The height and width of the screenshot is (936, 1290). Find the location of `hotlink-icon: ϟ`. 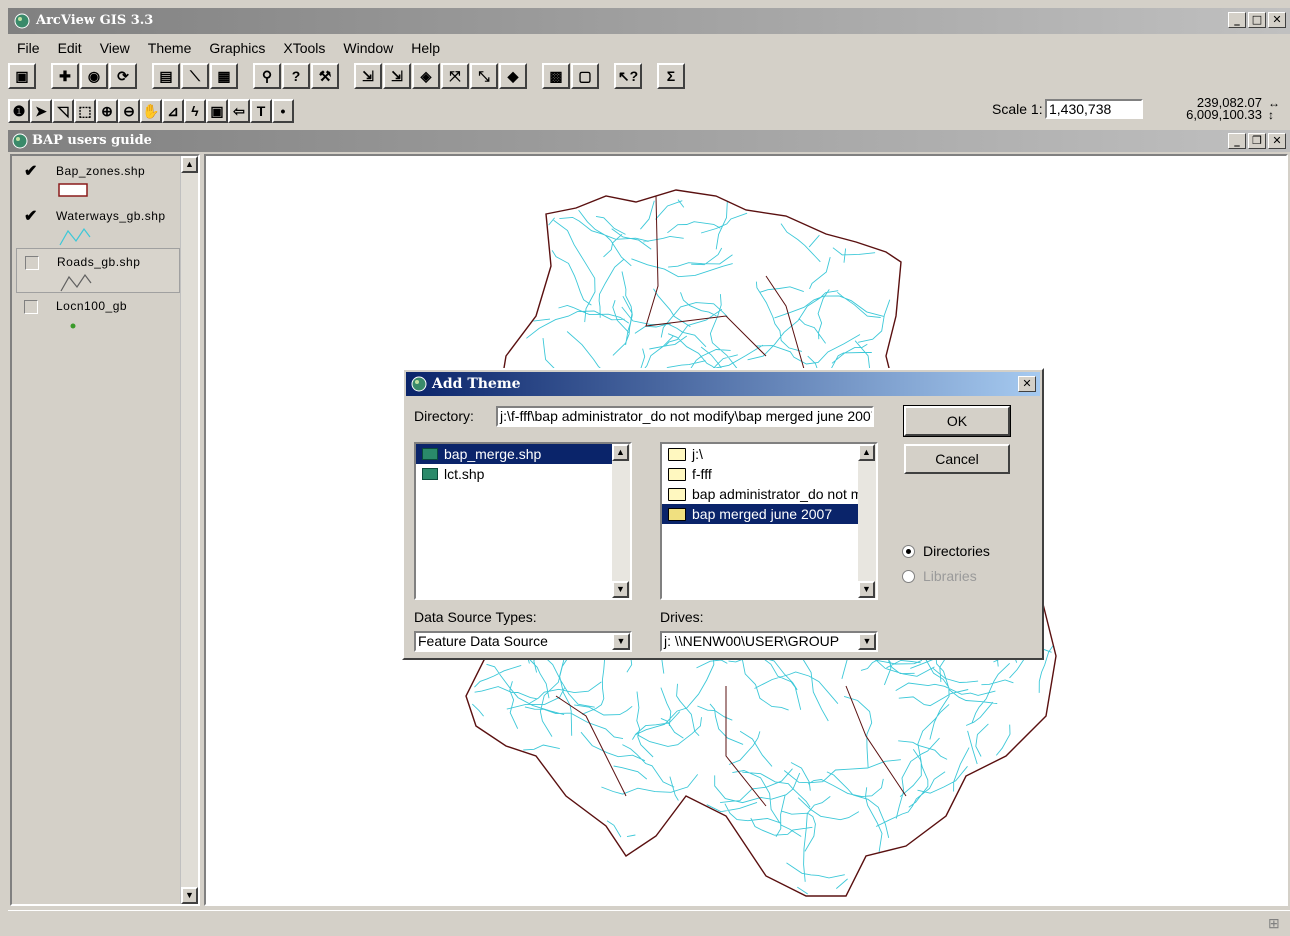

hotlink-icon: ϟ is located at coordinates (195, 111).